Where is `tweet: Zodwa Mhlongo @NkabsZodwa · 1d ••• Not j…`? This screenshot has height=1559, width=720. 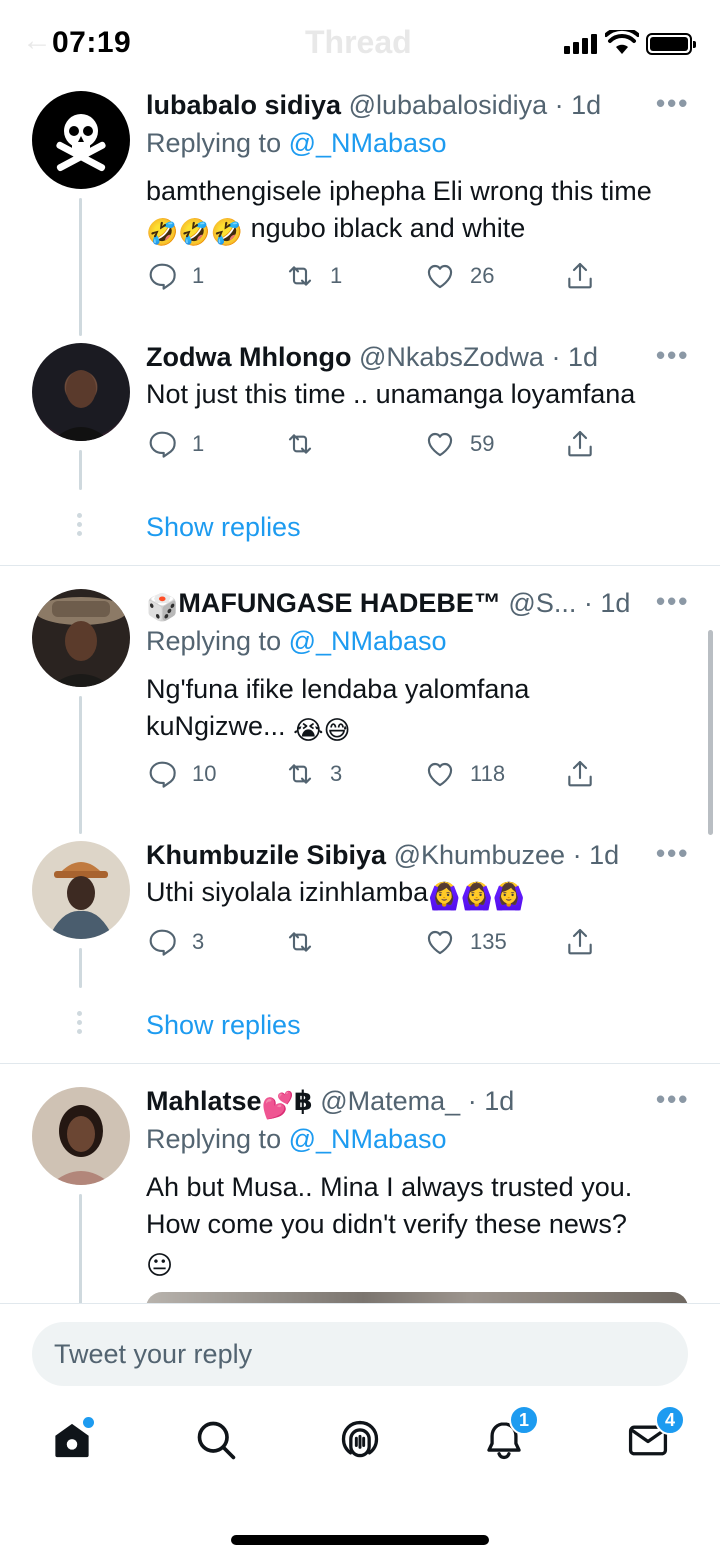
tweet: Zodwa Mhlongo @NkabsZodwa · 1d ••• Not j… is located at coordinates (360, 420).